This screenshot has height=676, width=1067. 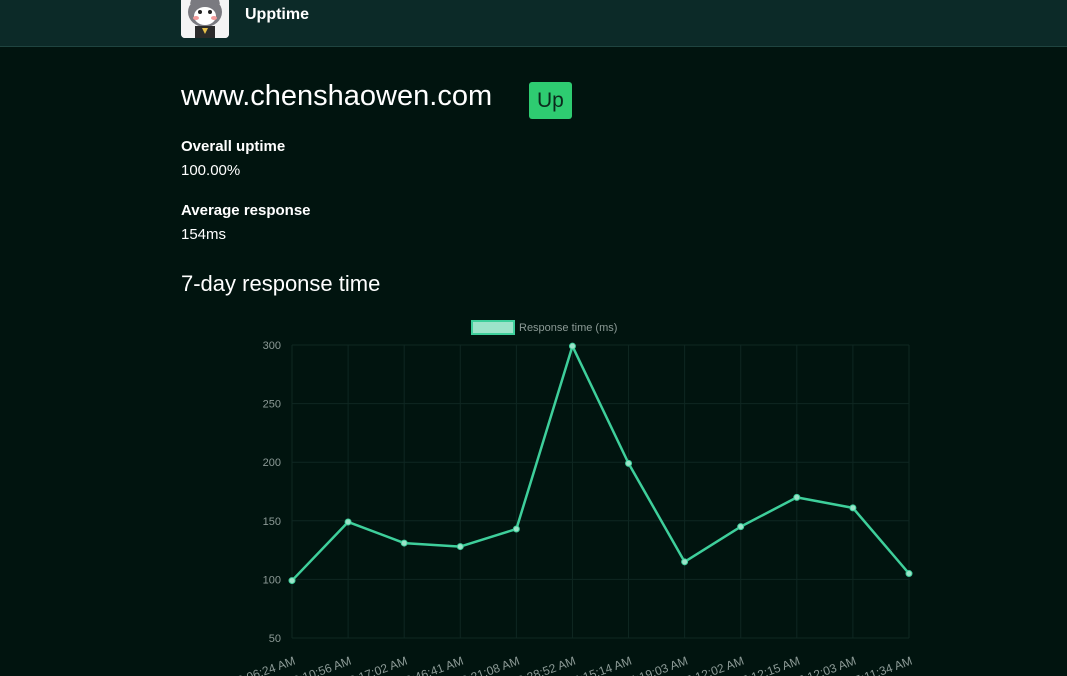 What do you see at coordinates (272, 346) in the screenshot?
I see `y-tick-label: 300` at bounding box center [272, 346].